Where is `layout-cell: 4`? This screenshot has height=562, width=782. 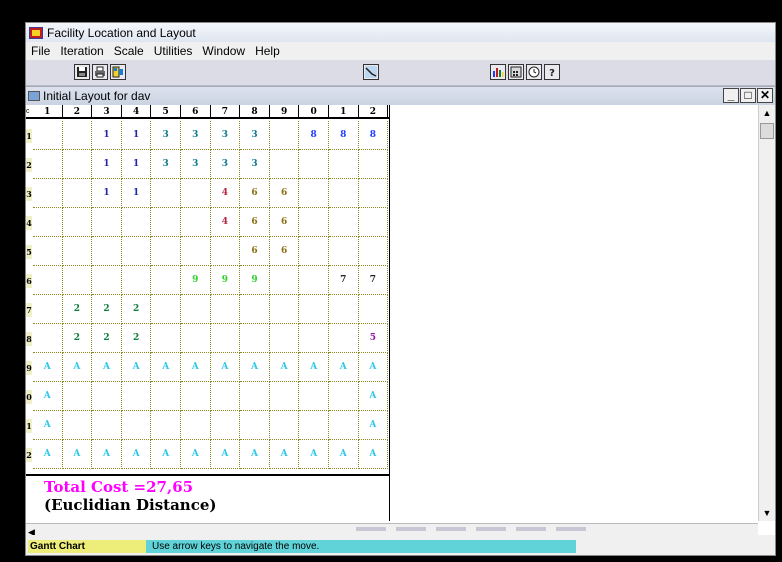
layout-cell: 4 is located at coordinates (225, 222).